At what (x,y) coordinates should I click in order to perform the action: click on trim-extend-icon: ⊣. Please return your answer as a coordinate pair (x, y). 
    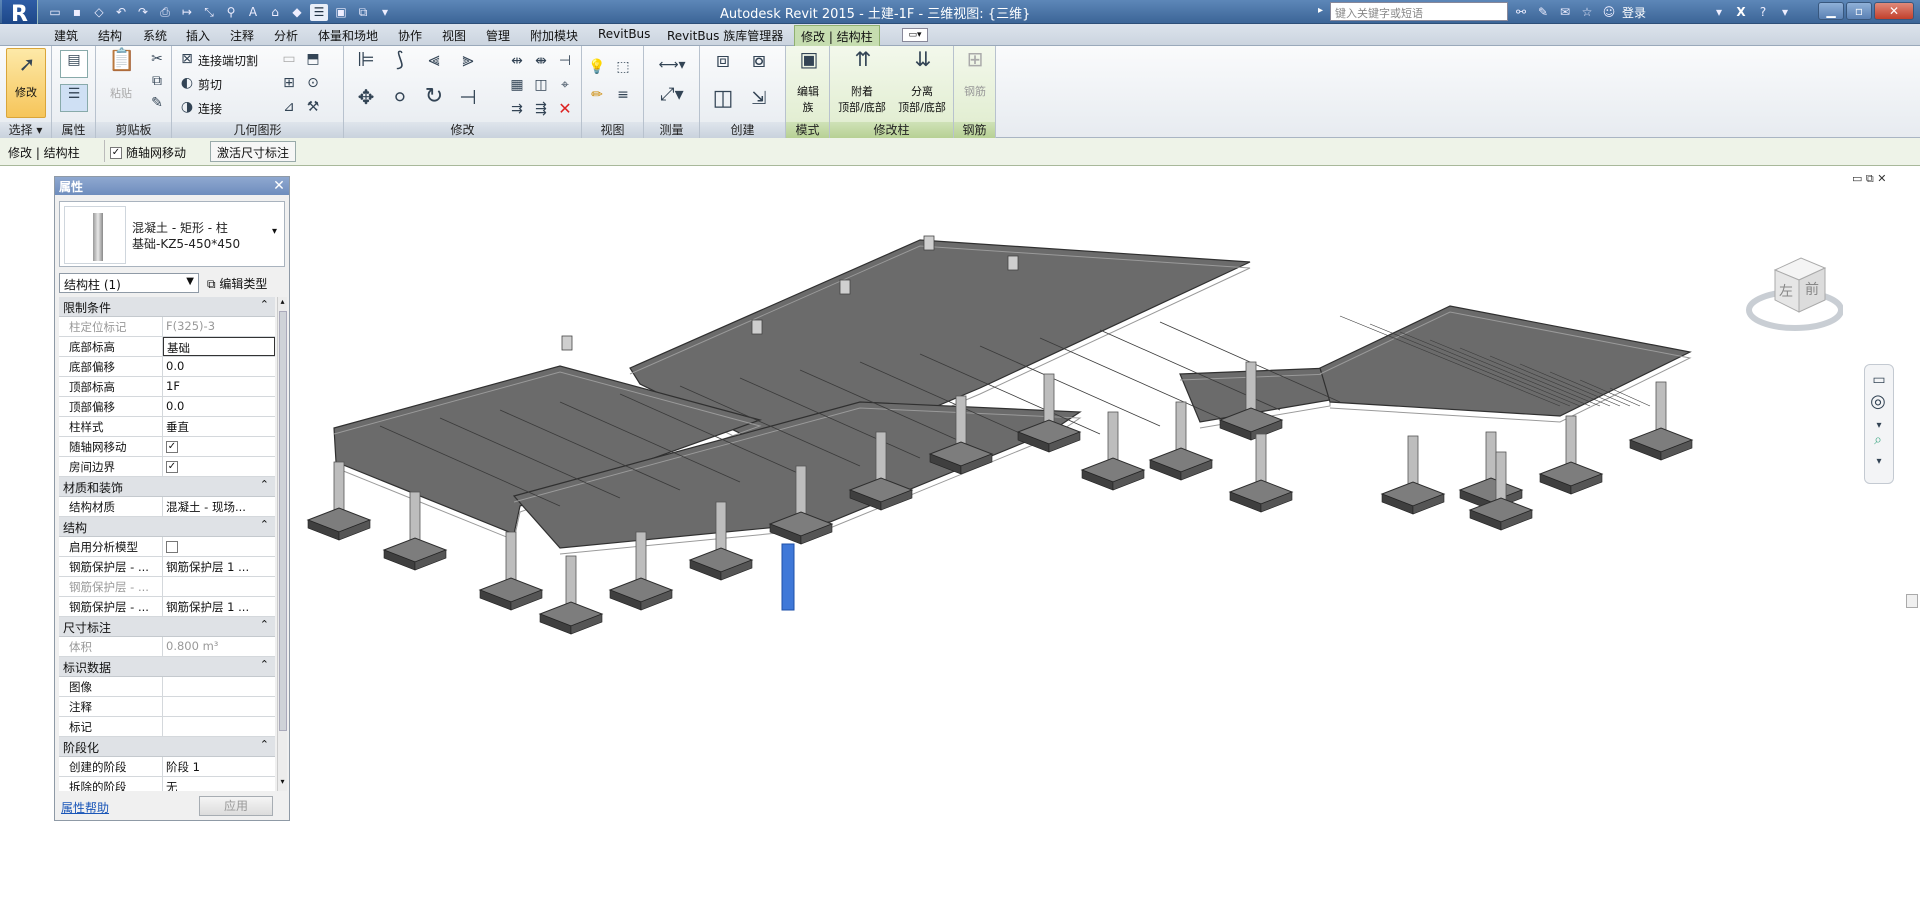
    Looking at the image, I should click on (468, 101).